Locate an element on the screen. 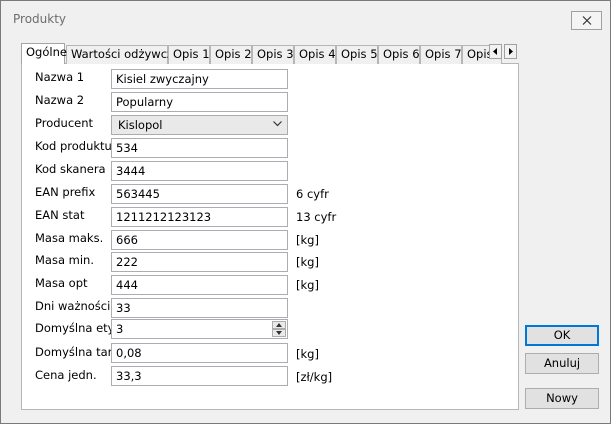  cena-jedn-label: Cena jedn. is located at coordinates (66, 375).